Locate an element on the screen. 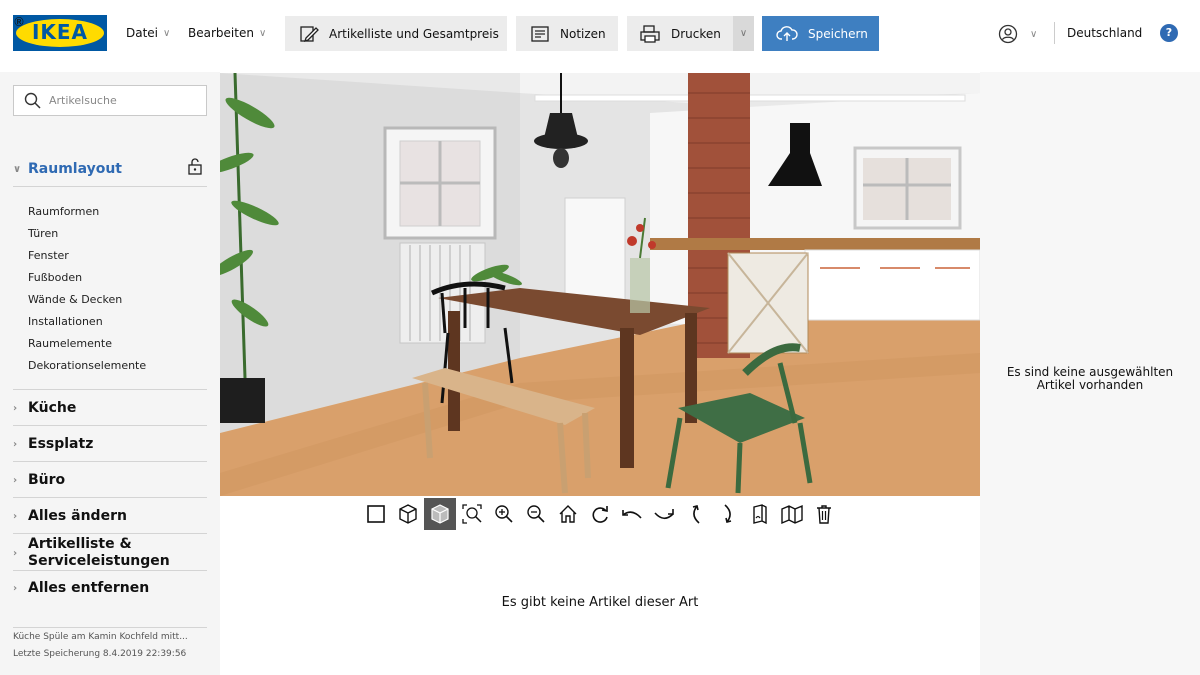  pencil-list-icon is located at coordinates (309, 33).